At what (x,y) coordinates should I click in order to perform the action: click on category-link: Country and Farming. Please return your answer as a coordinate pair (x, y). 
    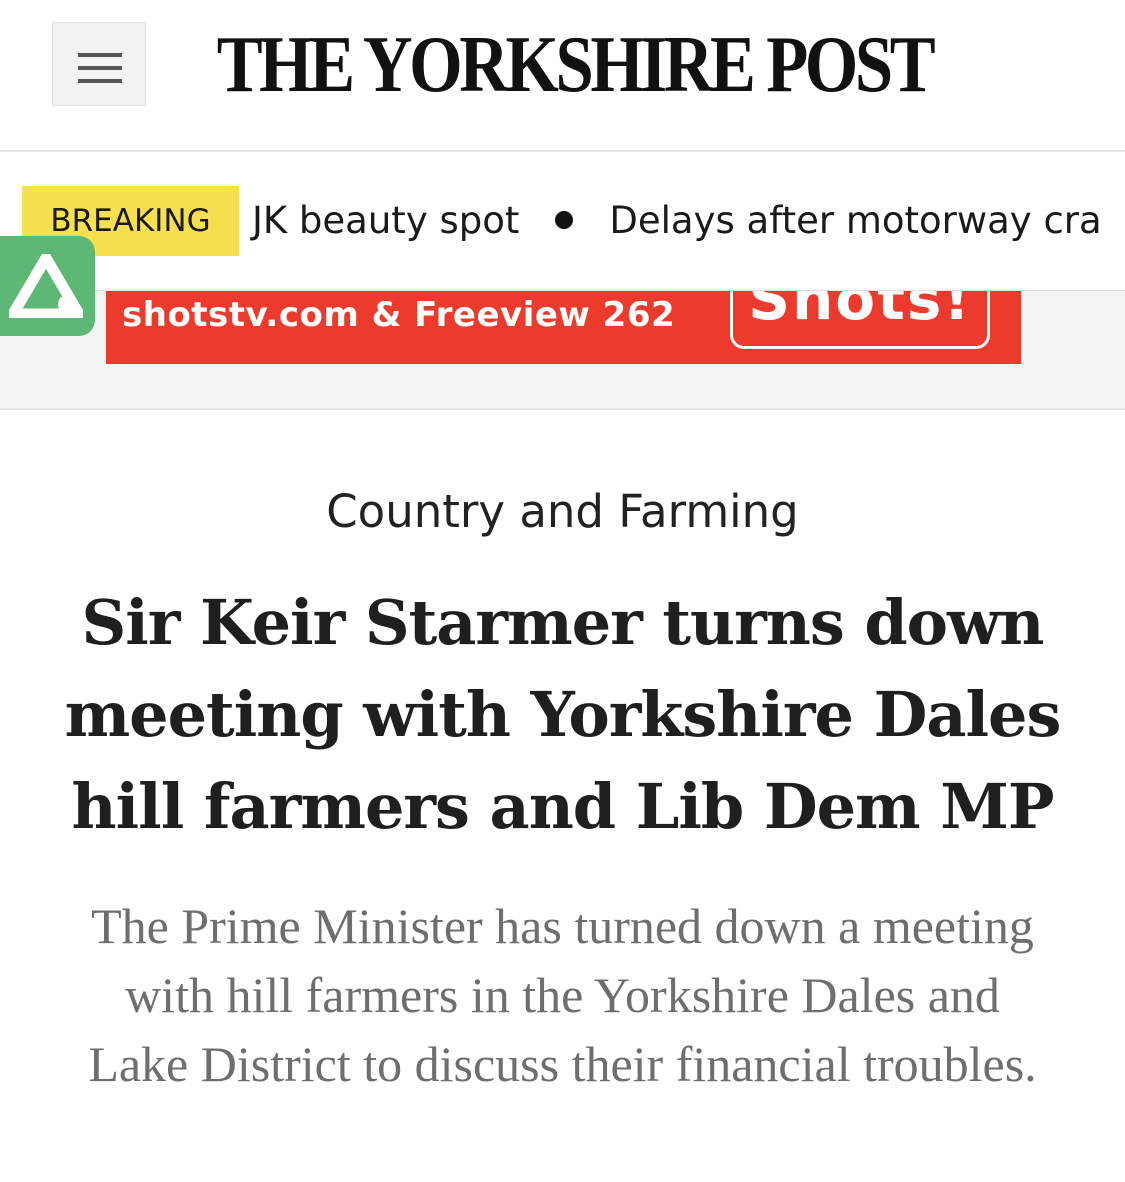
    Looking at the image, I should click on (562, 512).